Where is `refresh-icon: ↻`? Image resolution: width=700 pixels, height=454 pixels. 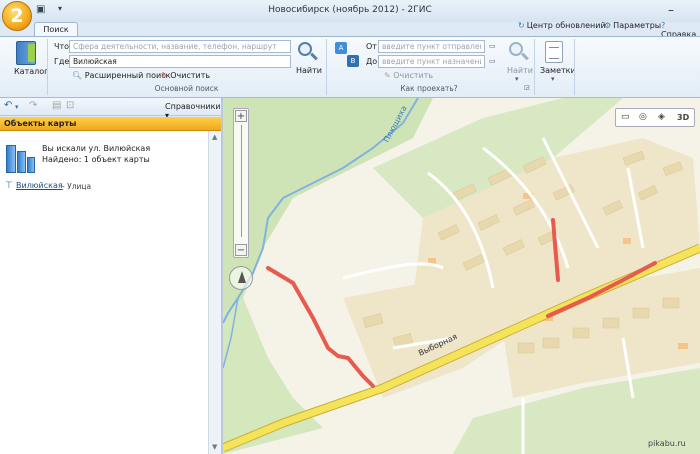
refresh-icon: ↻ is located at coordinates (521, 25).